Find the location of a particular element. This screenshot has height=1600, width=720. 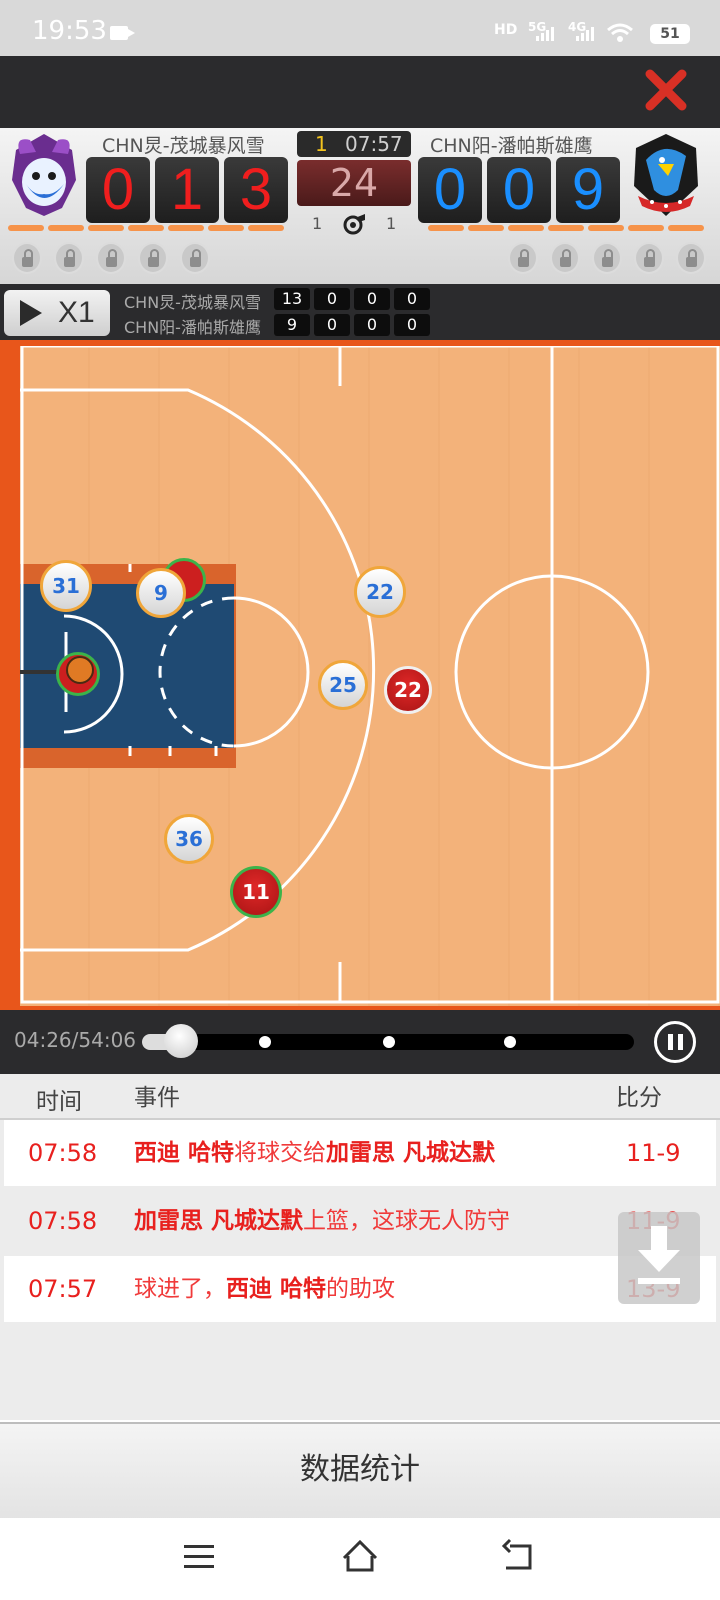

system-nav-bar is located at coordinates (360, 1559).